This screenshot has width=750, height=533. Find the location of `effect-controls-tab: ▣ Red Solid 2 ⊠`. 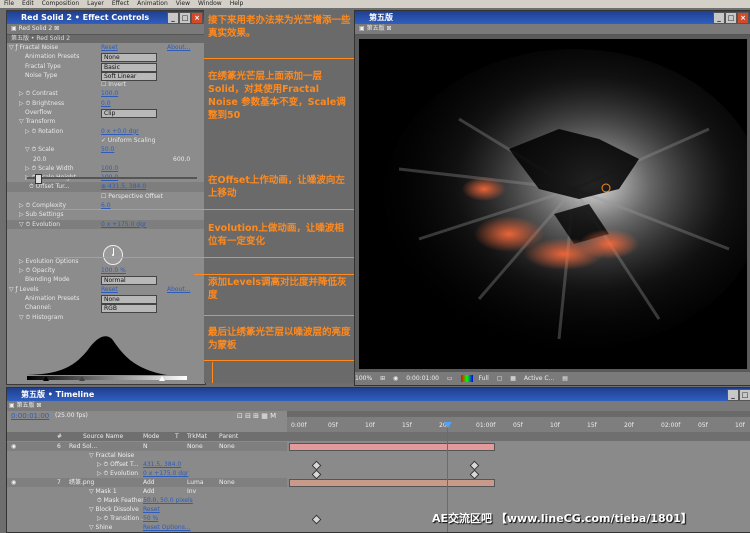

effect-controls-tab: ▣ Red Solid 2 ⊠ is located at coordinates (106, 29).